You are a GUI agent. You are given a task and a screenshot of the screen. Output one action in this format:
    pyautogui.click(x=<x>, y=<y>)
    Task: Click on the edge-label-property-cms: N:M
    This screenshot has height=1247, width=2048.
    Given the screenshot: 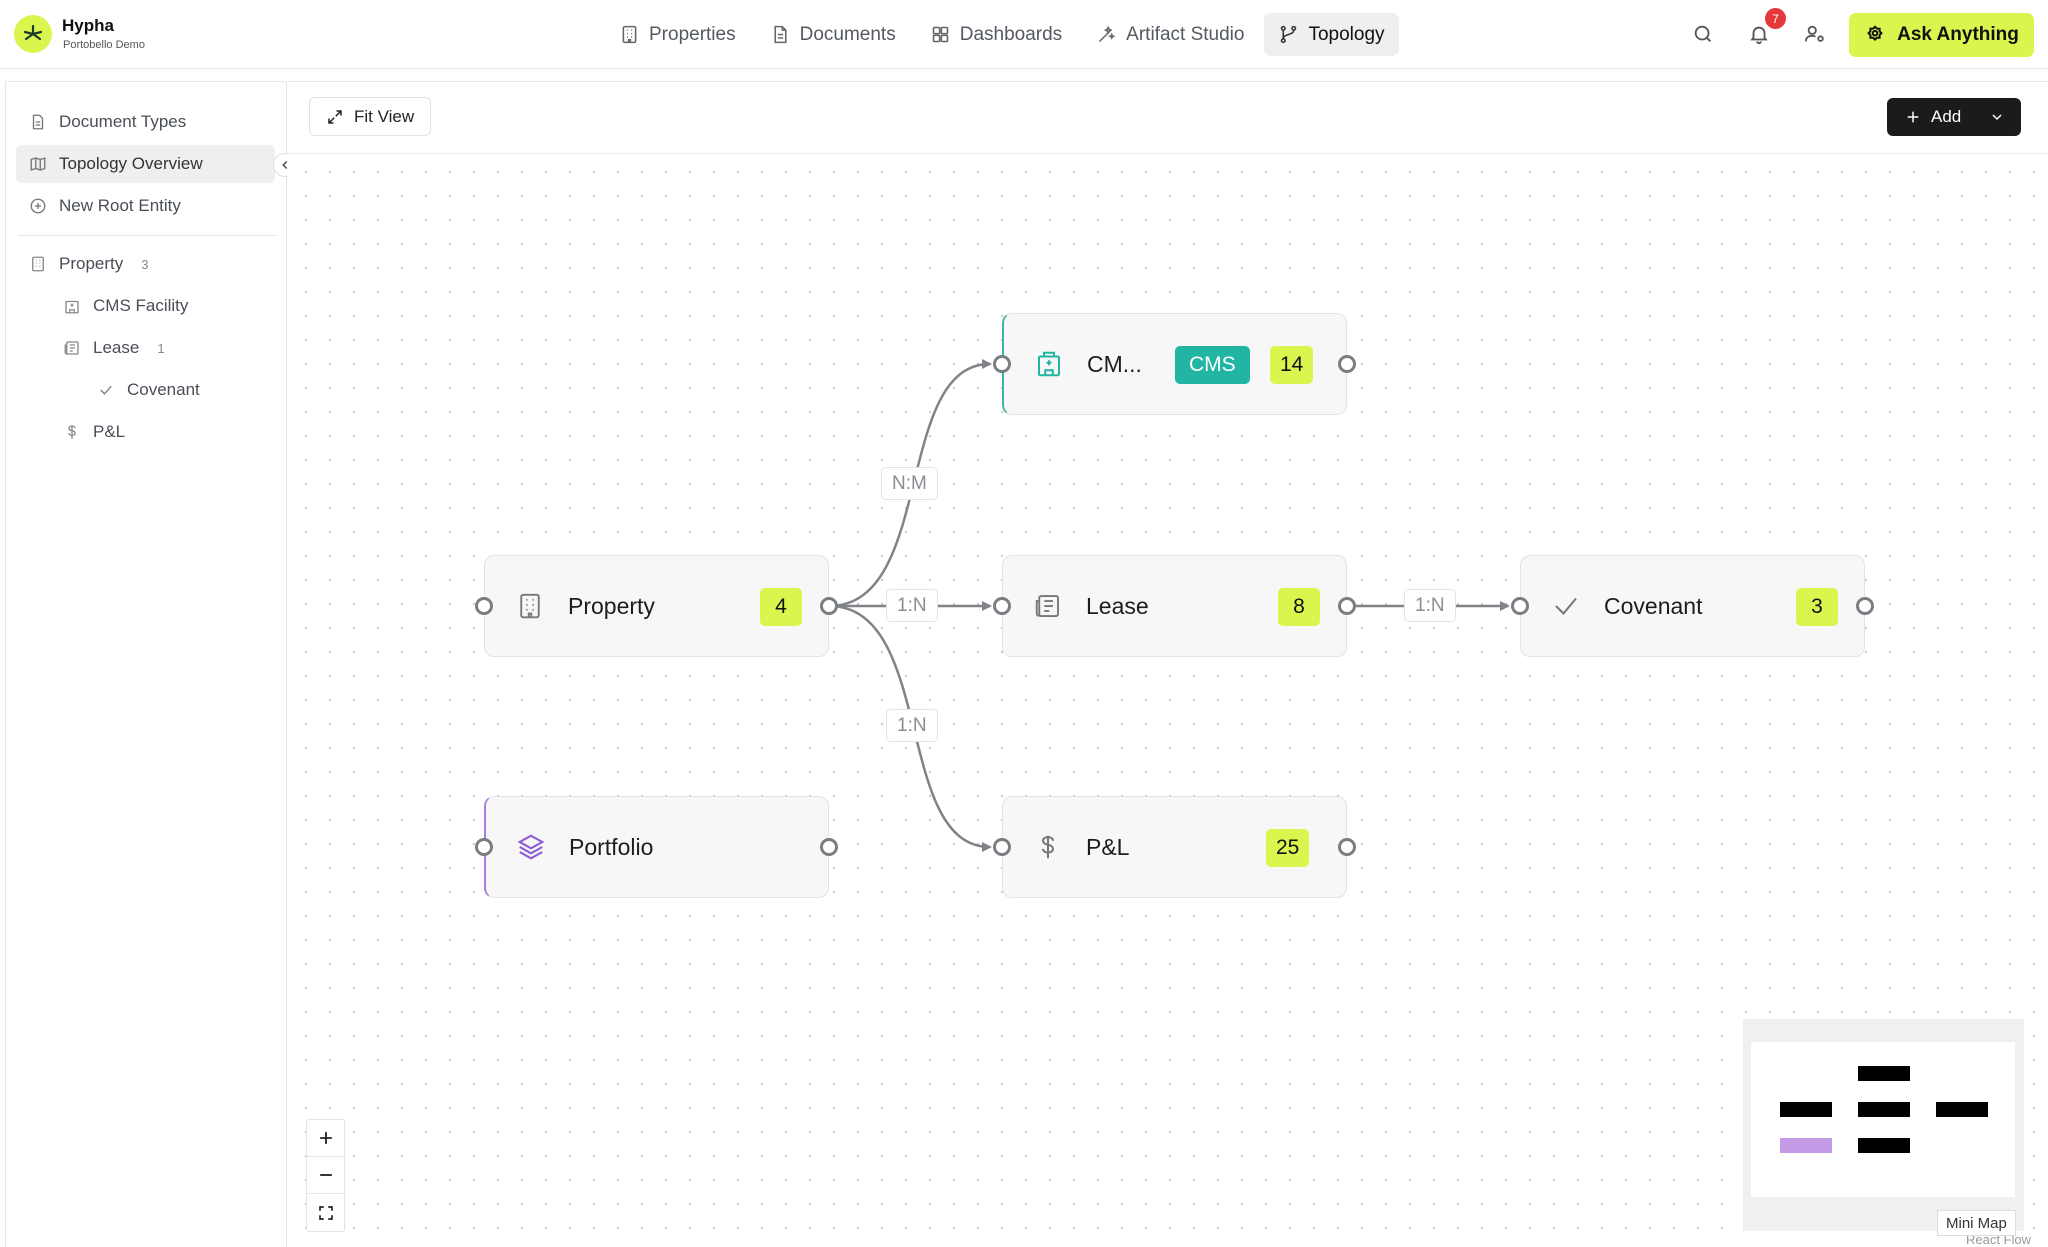 What is the action you would take?
    pyautogui.click(x=909, y=483)
    